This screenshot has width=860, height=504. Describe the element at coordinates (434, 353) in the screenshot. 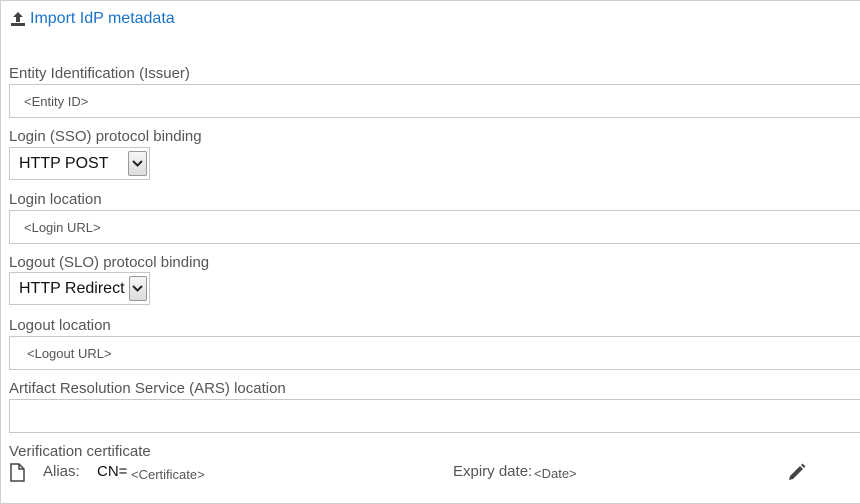

I see `logout-location-input` at that location.